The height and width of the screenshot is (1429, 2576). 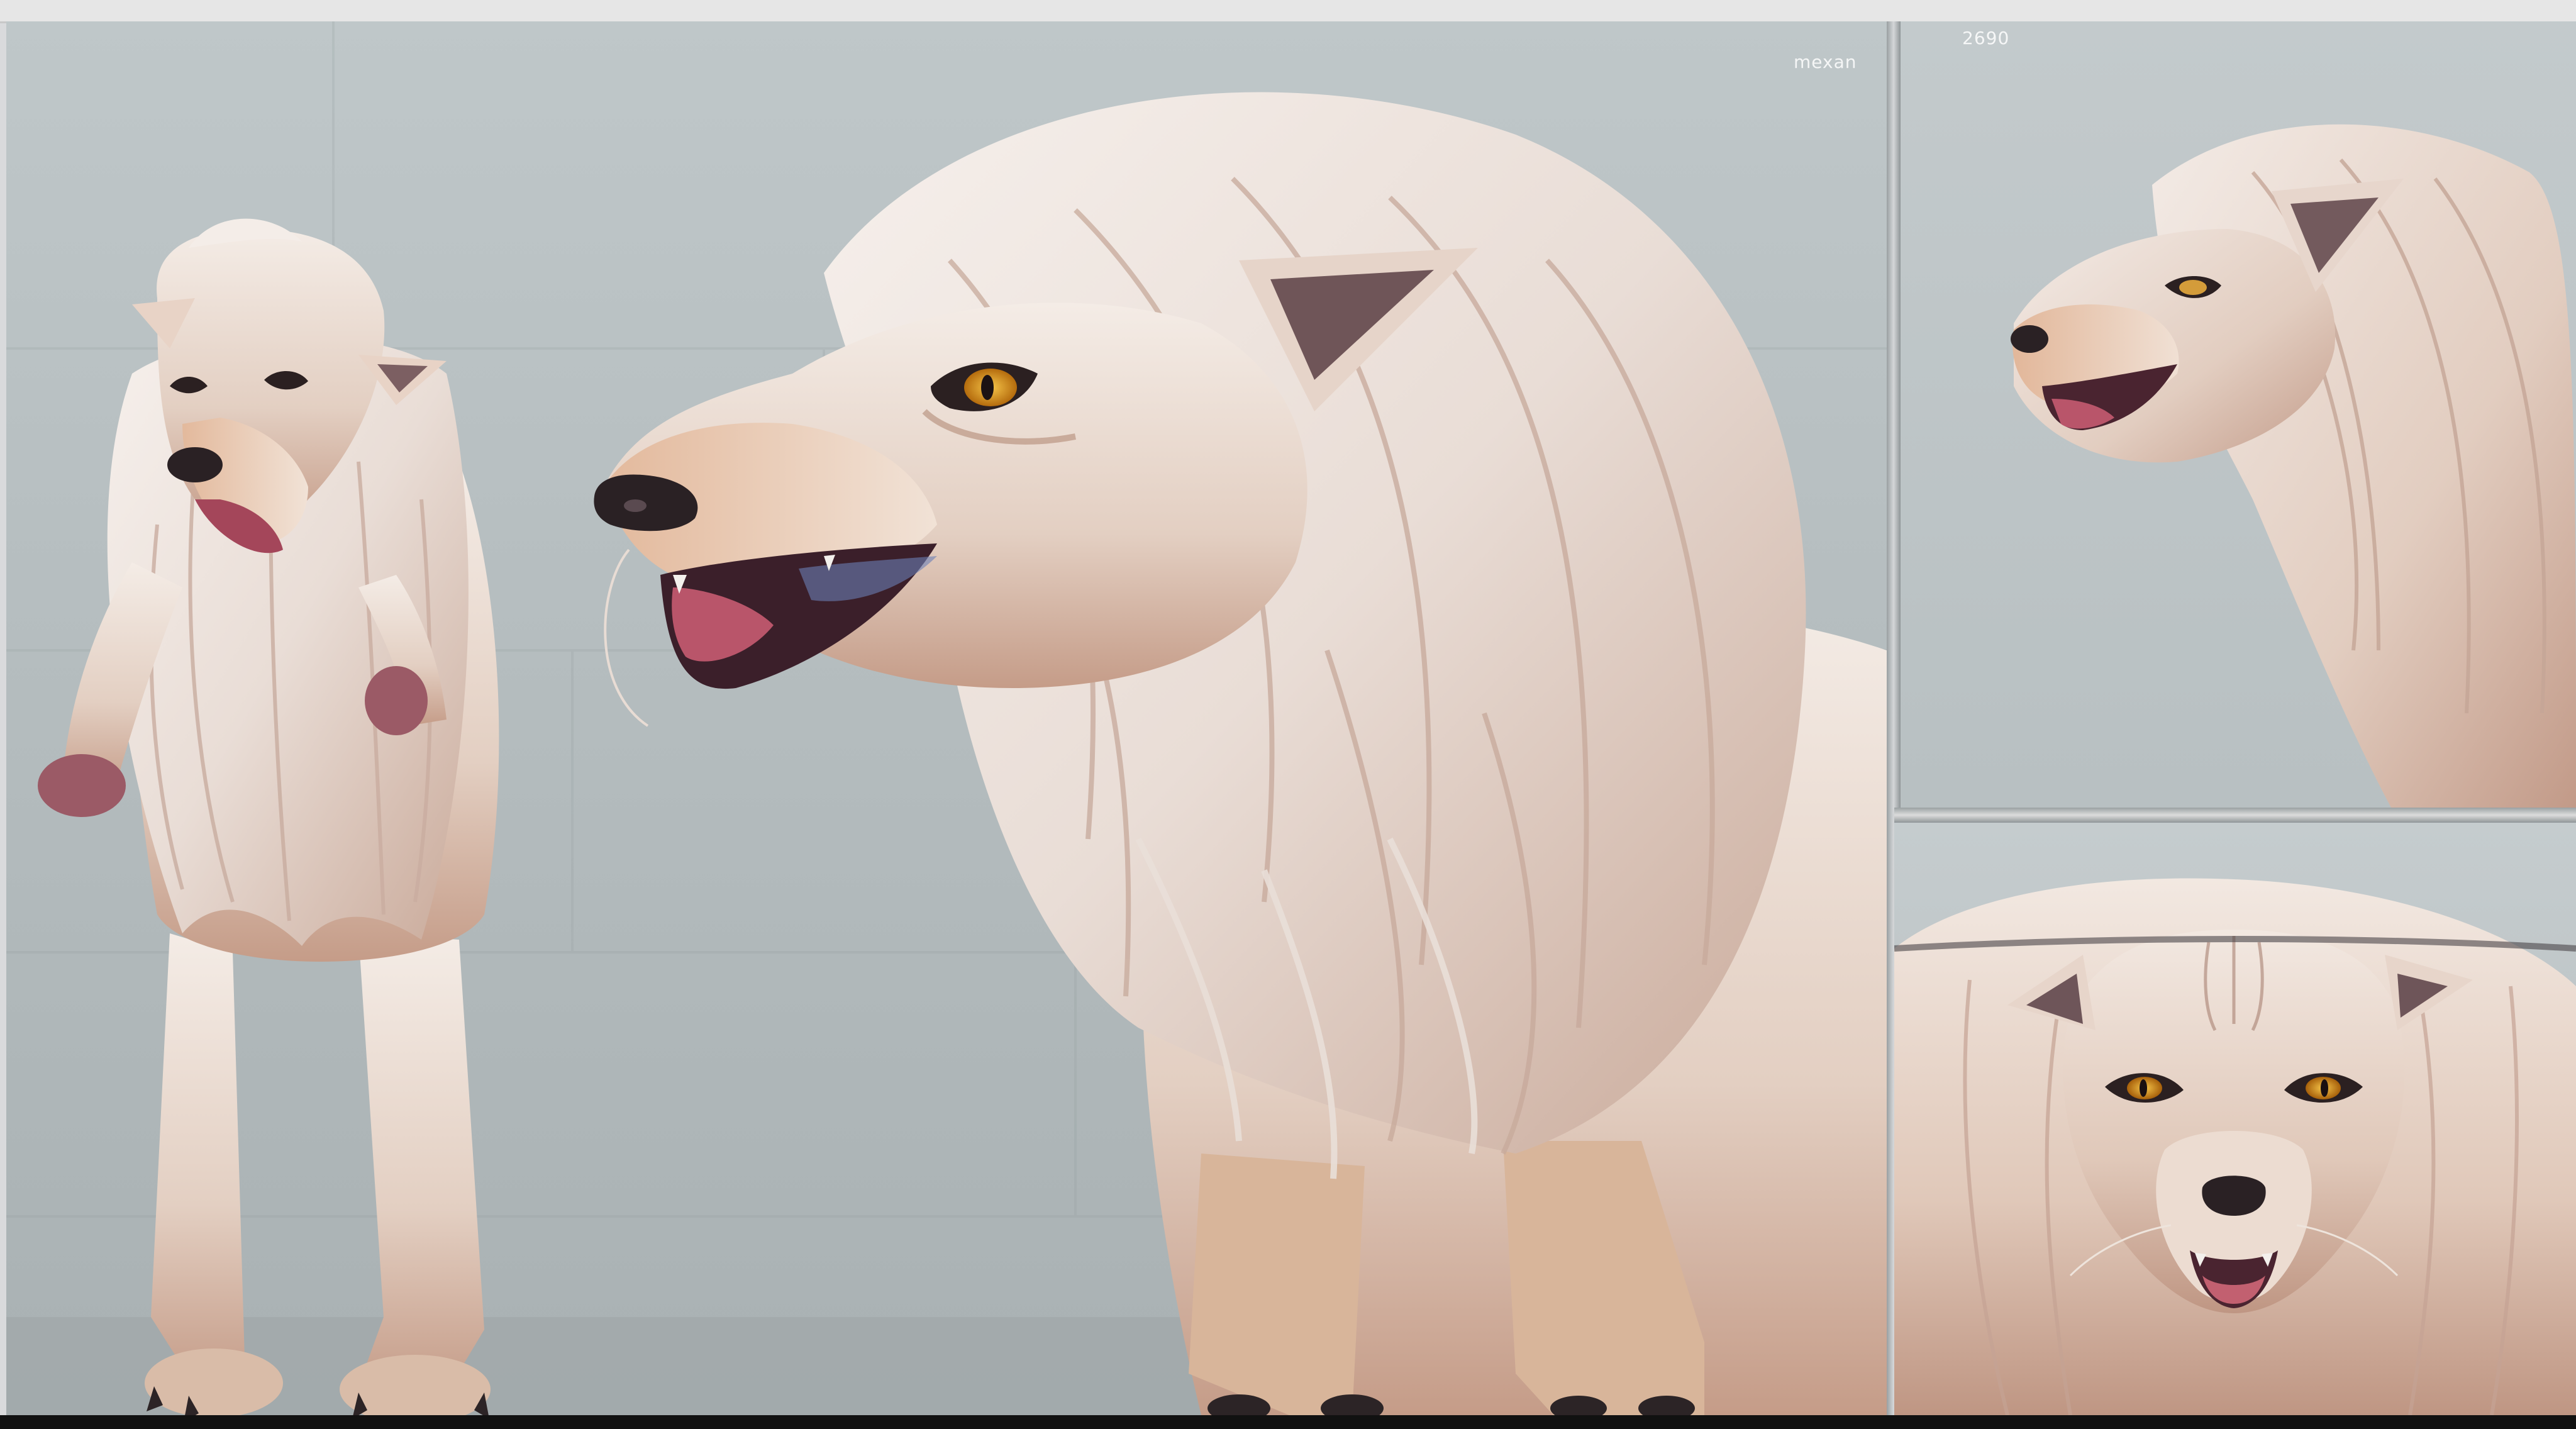 I want to click on front-face-wolf, so click(x=2235, y=1146).